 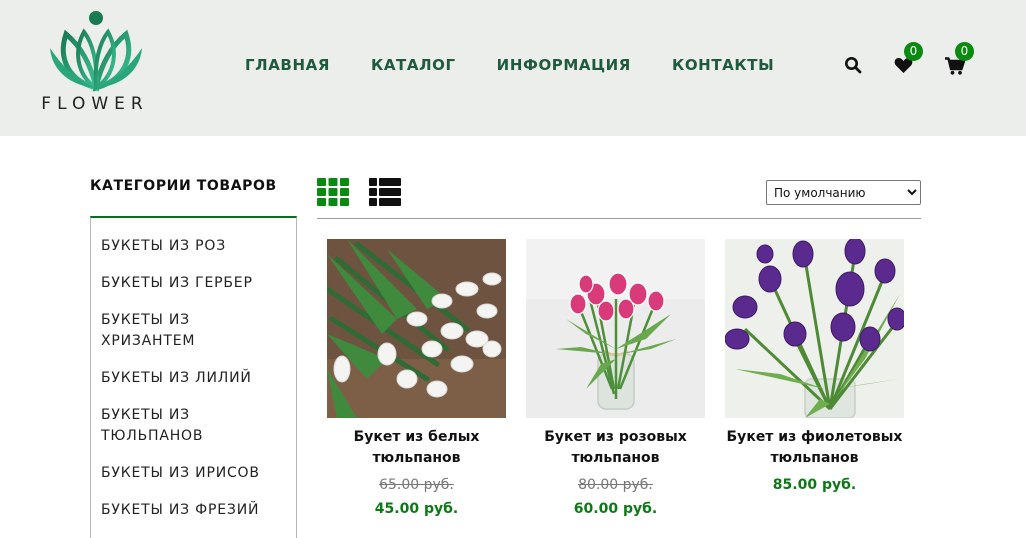 What do you see at coordinates (193, 246) in the screenshot?
I see `category-item-roses: БУКЕТЫ ИЗ РОЗ` at bounding box center [193, 246].